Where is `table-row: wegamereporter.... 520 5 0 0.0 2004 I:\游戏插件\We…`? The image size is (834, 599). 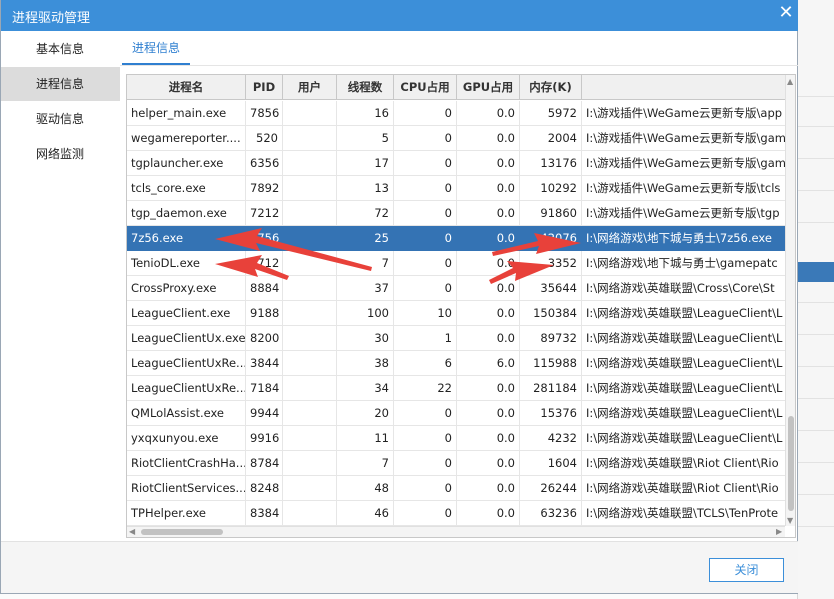
table-row: wegamereporter.... 520 5 0 0.0 2004 I:\游戏插件\We… is located at coordinates (456, 138).